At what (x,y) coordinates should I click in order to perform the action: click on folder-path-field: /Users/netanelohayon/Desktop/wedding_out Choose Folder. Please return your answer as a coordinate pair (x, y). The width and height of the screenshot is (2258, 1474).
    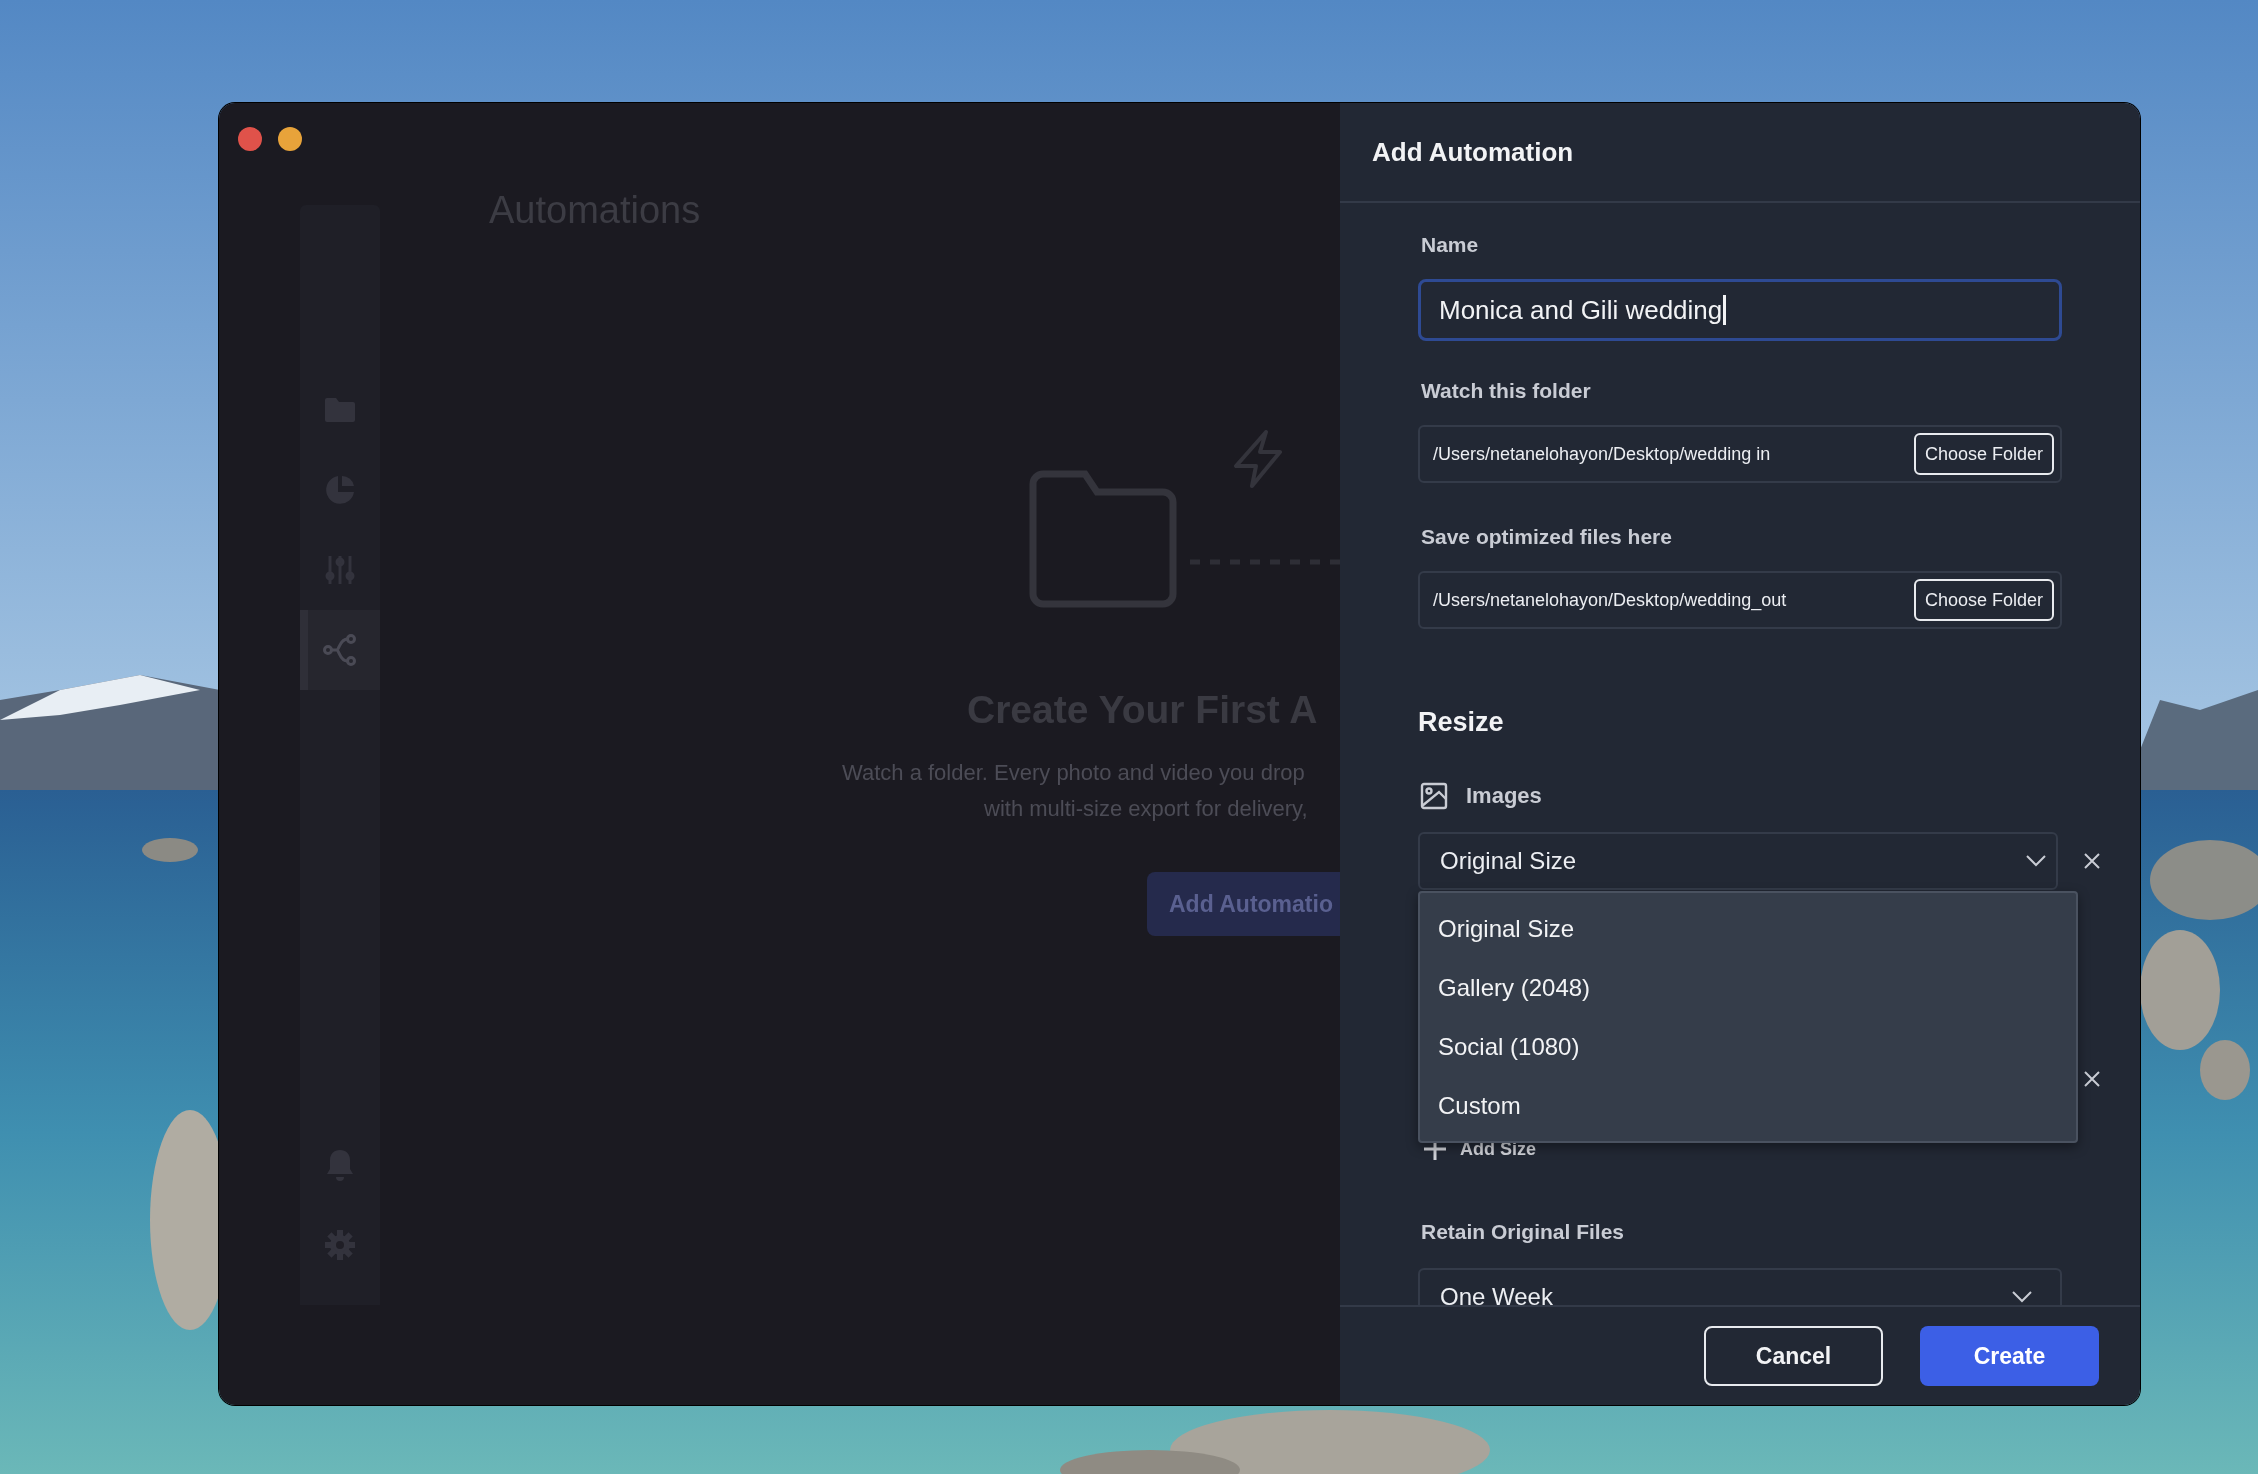
    Looking at the image, I should click on (1740, 600).